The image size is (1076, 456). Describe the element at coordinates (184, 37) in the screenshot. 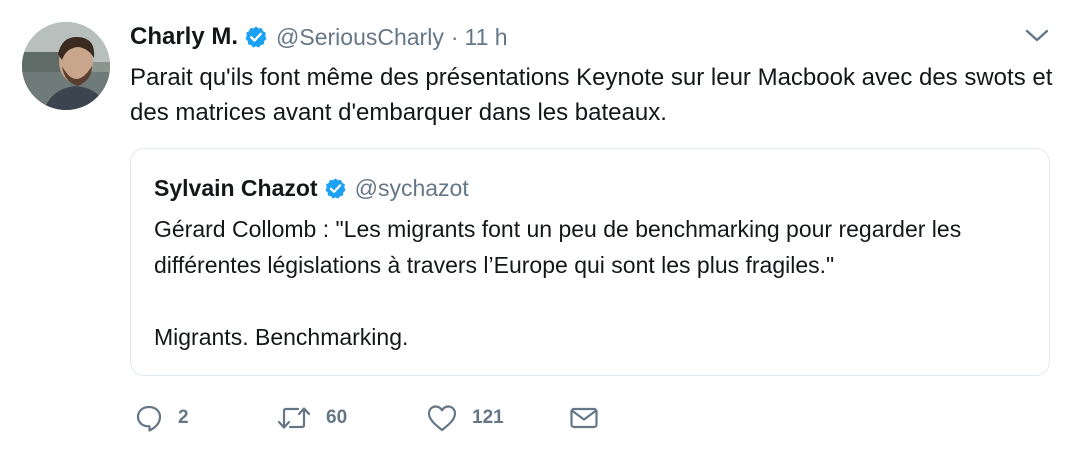

I see `display-name: Charly M.` at that location.